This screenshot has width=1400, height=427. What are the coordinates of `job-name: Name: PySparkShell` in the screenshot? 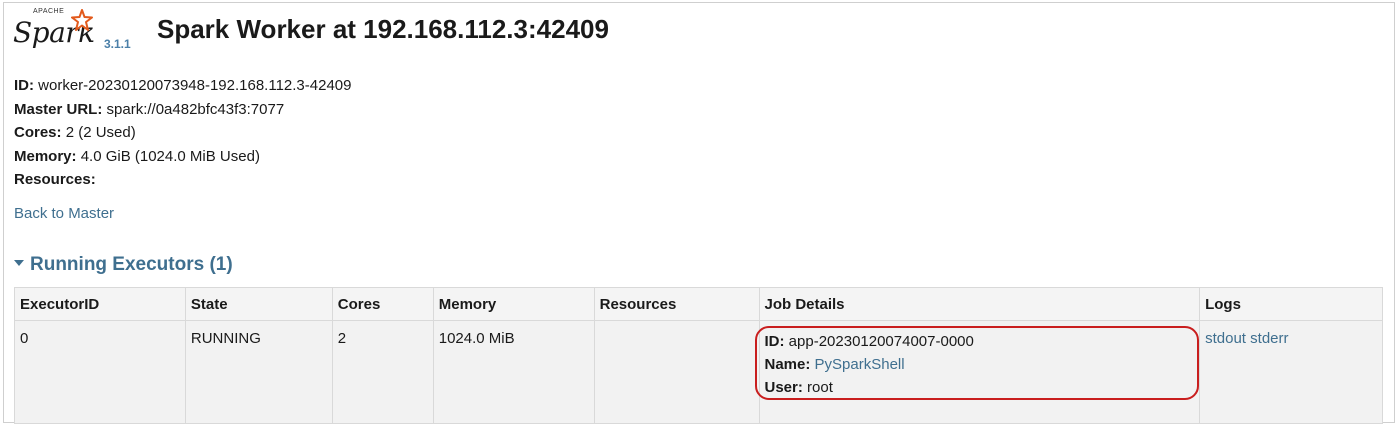 It's located at (834, 364).